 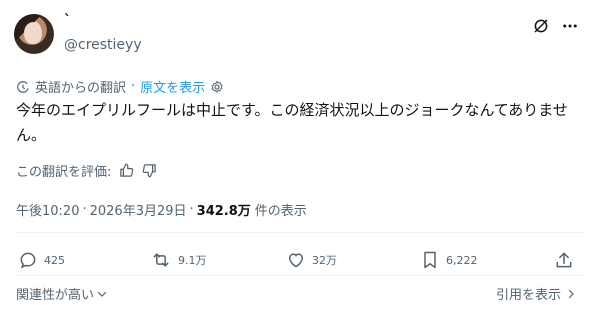 I want to click on view-label: 件の表示, so click(x=280, y=211).